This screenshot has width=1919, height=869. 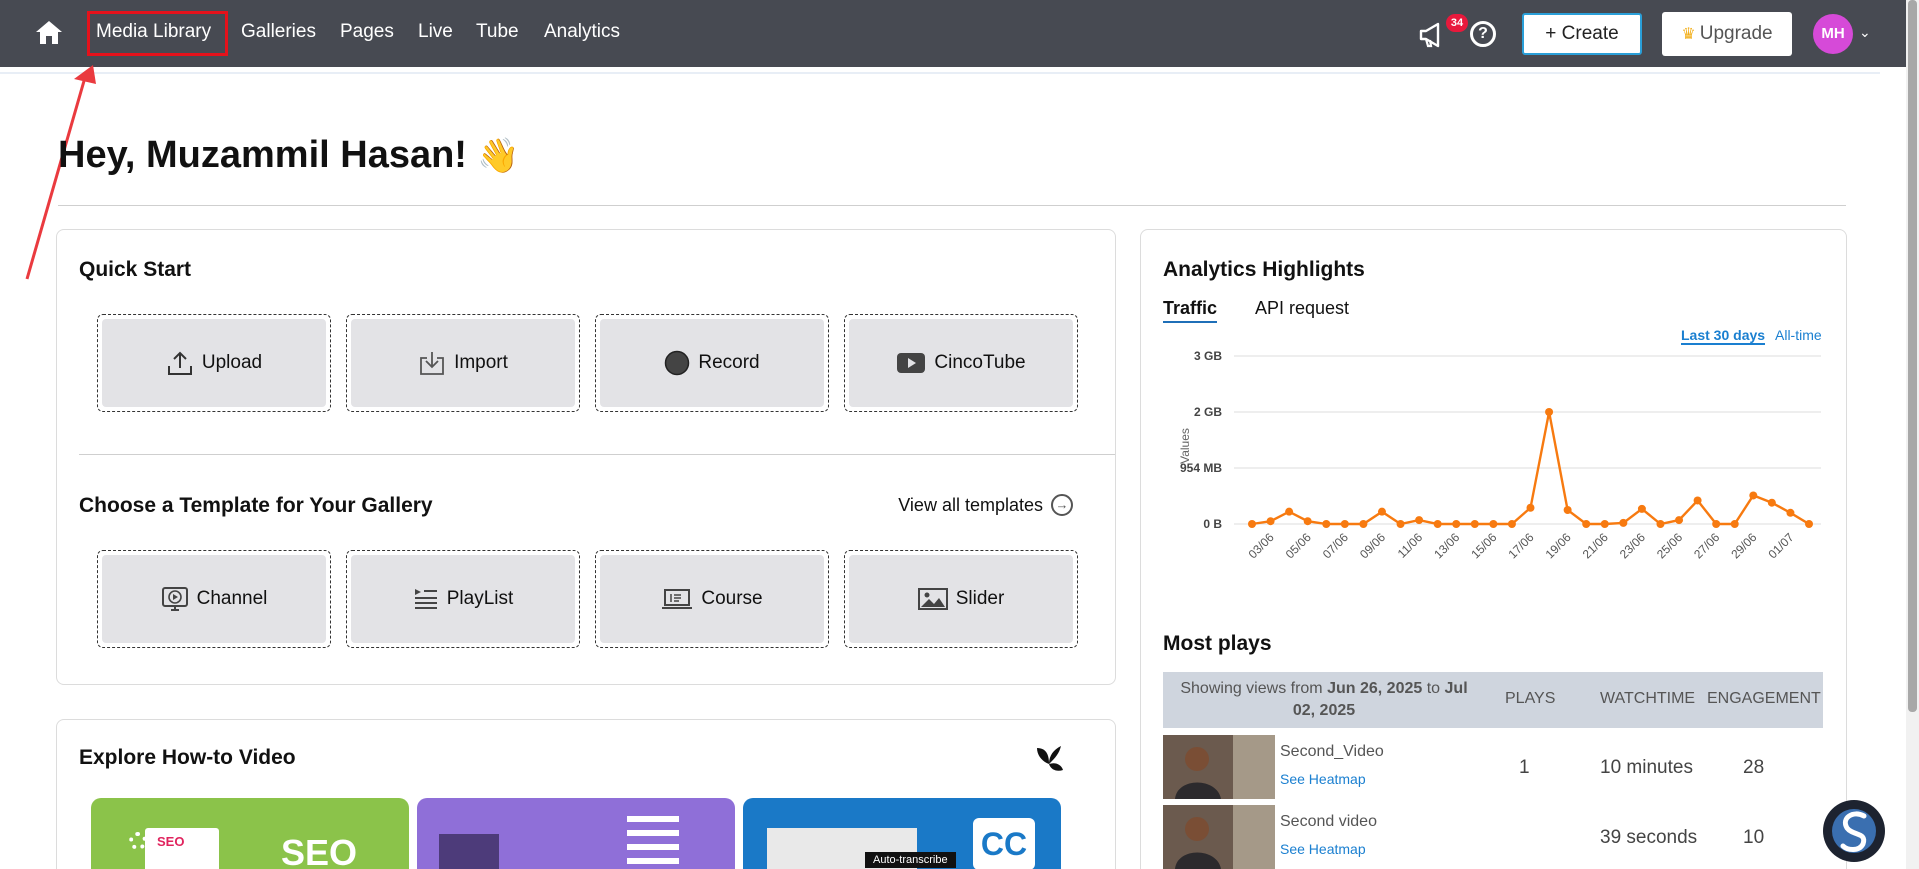 I want to click on video-title: Second video, so click(x=1328, y=822).